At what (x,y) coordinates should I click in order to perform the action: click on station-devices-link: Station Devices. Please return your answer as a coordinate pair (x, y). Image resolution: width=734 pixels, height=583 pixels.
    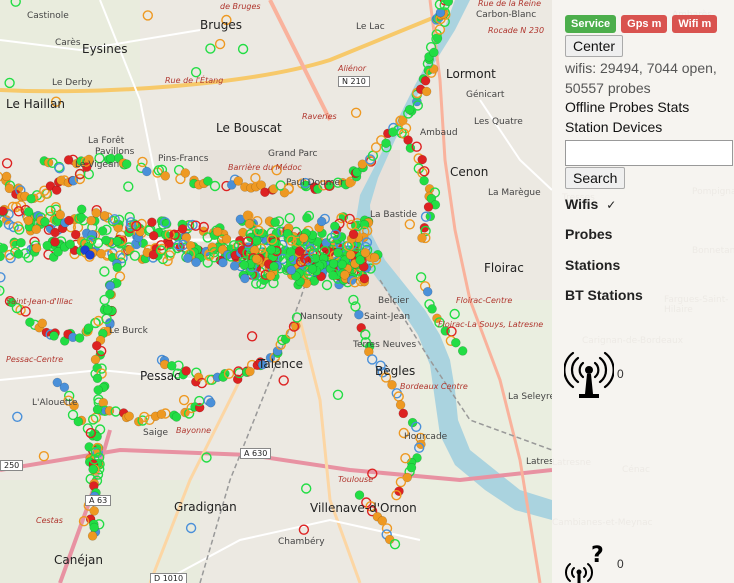
    Looking at the image, I should click on (613, 127).